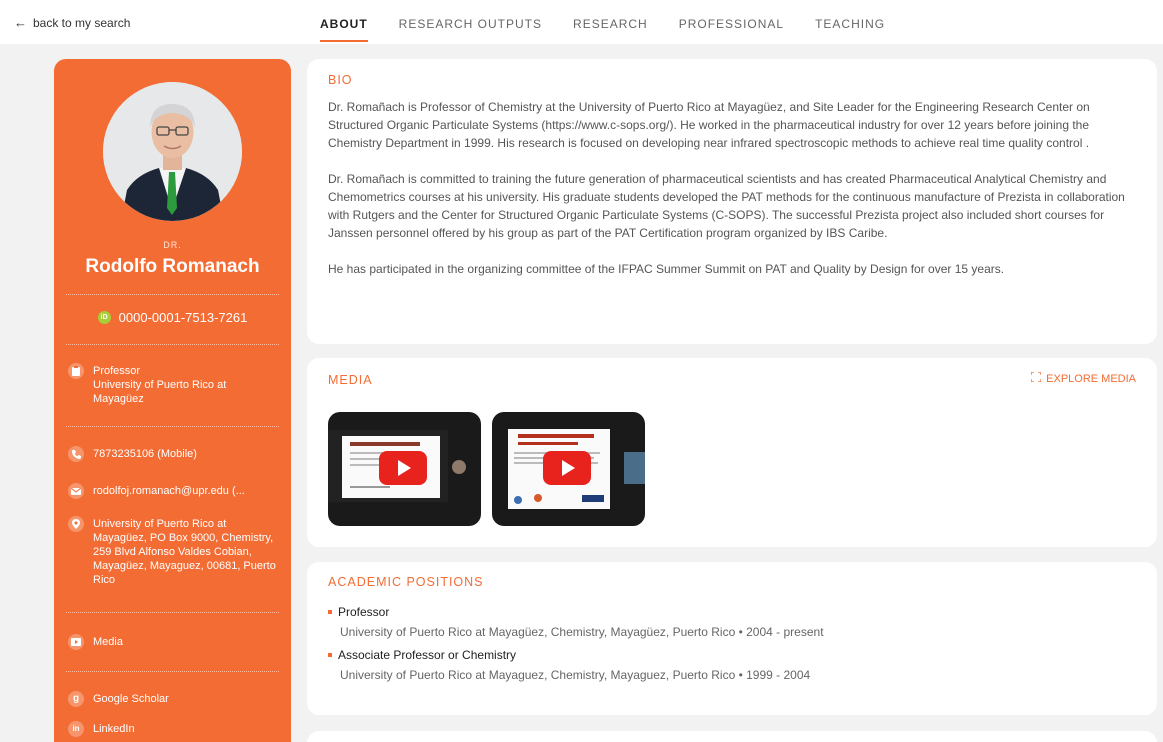  I want to click on tab-teaching: TEACHING, so click(850, 22).